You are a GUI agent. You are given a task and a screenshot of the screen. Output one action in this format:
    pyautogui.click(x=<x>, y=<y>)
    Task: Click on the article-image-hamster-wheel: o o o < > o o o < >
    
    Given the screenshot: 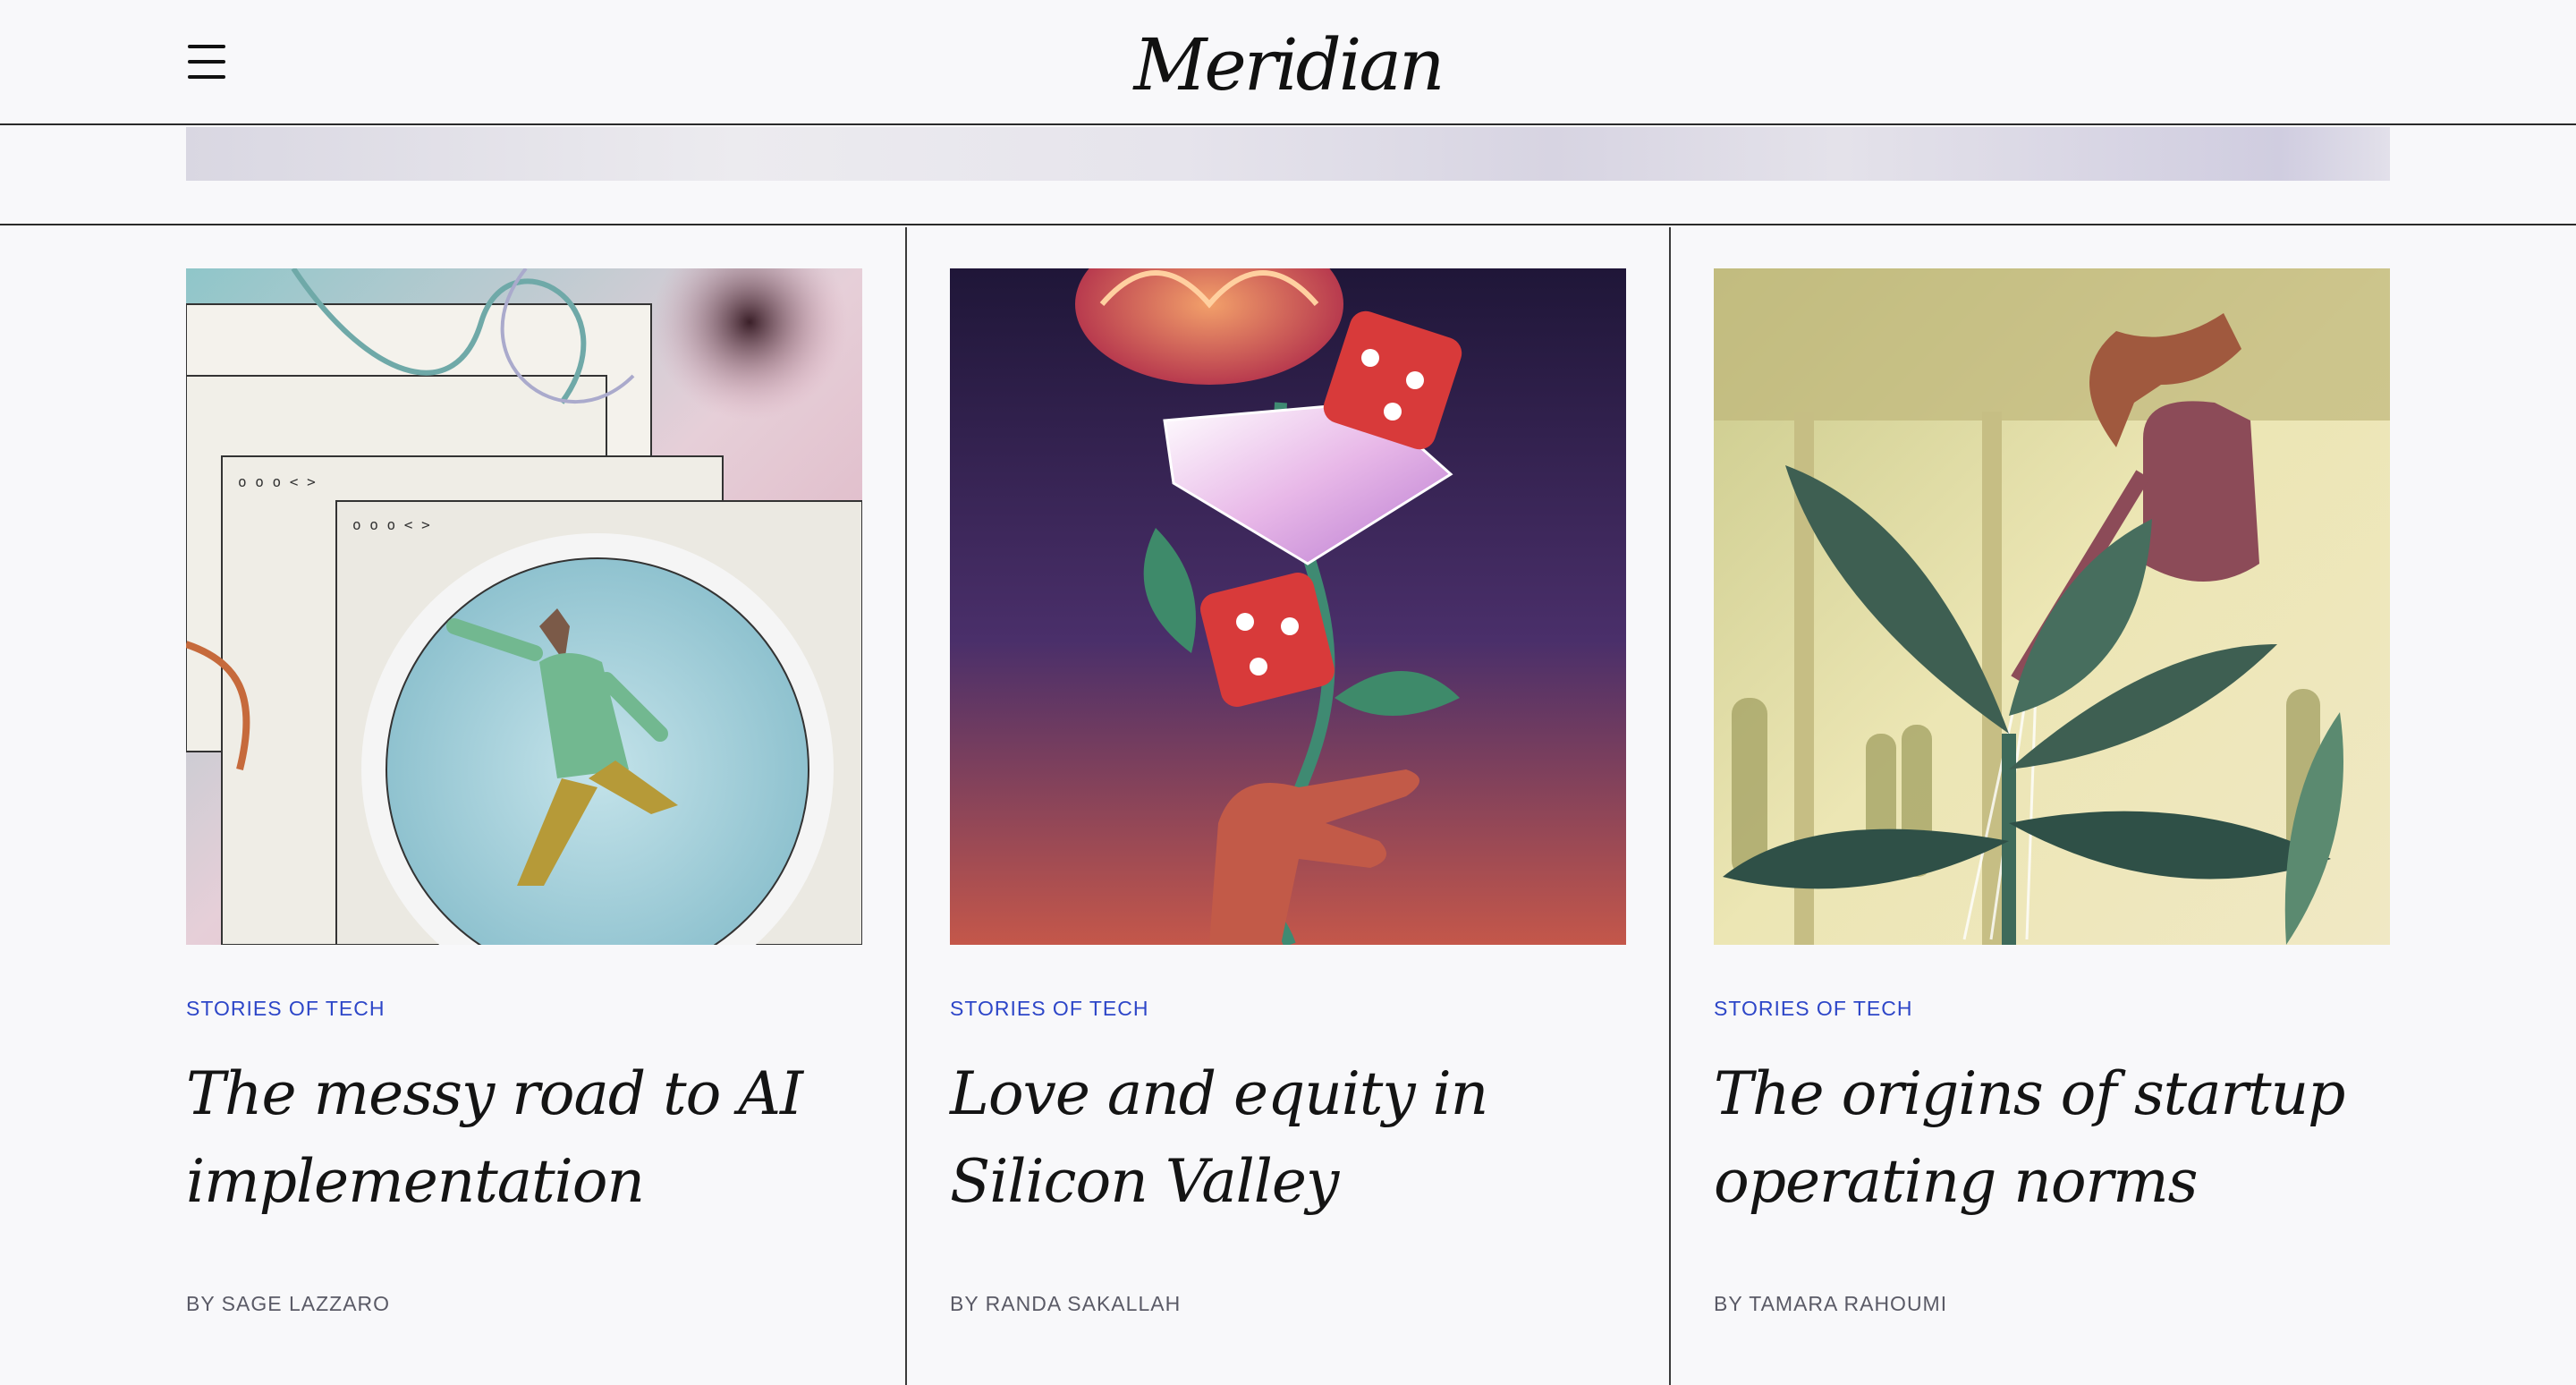 What is the action you would take?
    pyautogui.click(x=524, y=606)
    